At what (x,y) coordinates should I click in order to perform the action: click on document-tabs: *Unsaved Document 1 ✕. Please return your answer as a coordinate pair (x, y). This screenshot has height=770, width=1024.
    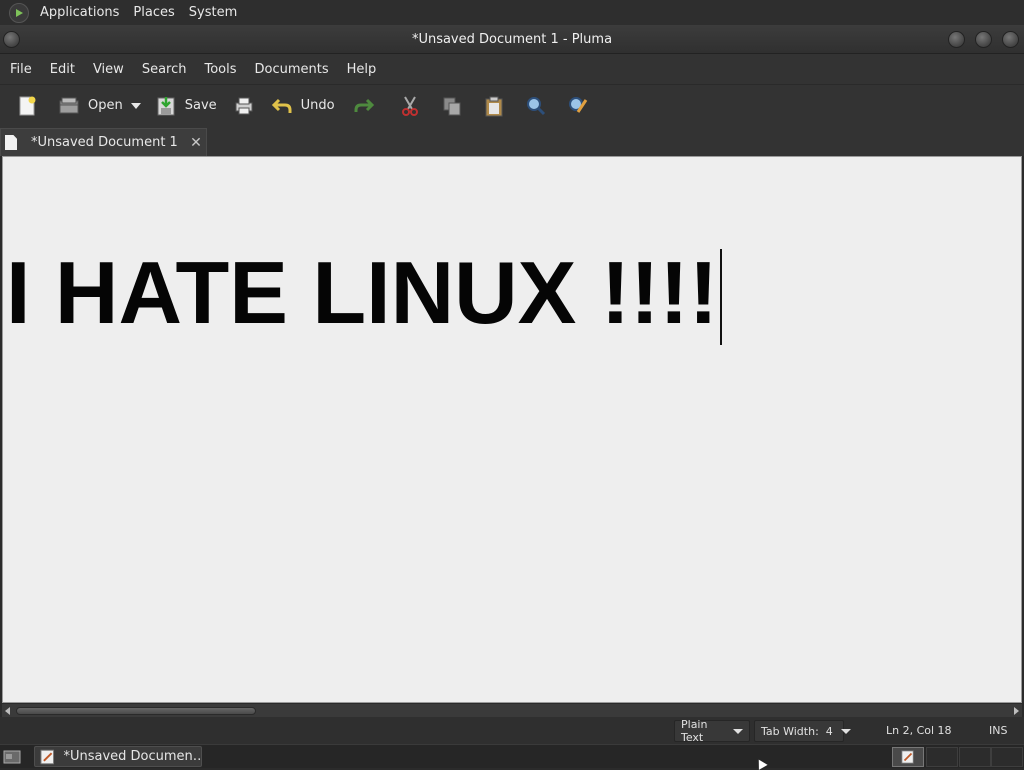
    Looking at the image, I should click on (512, 141).